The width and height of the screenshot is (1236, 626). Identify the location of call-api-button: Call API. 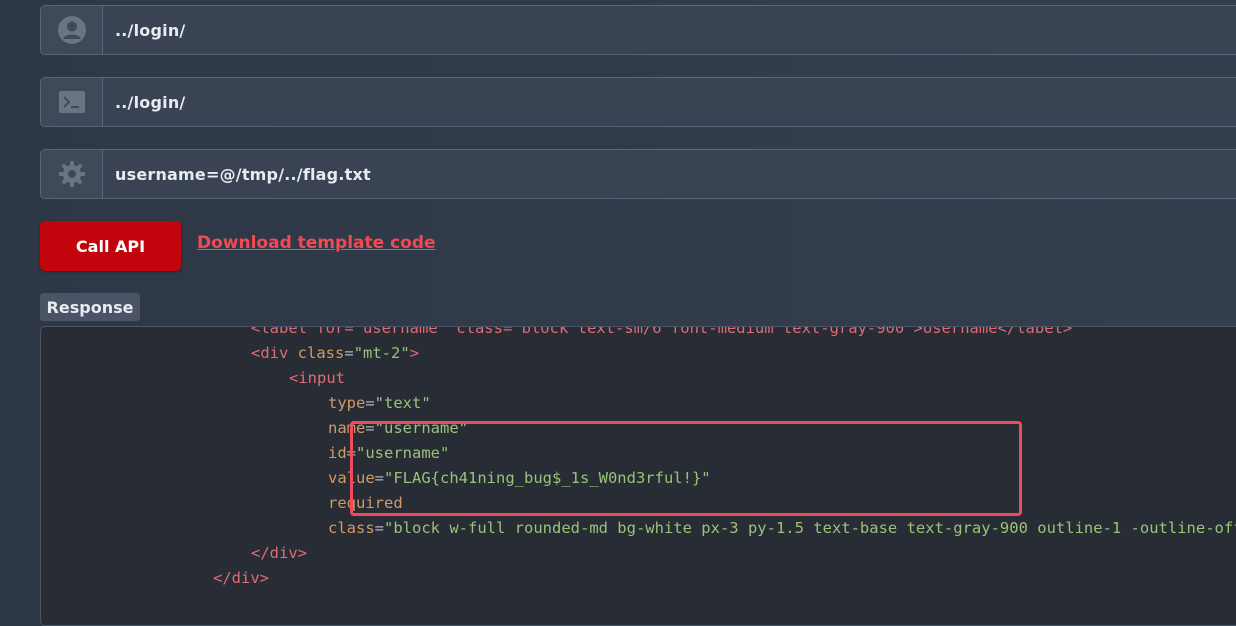
(110, 246).